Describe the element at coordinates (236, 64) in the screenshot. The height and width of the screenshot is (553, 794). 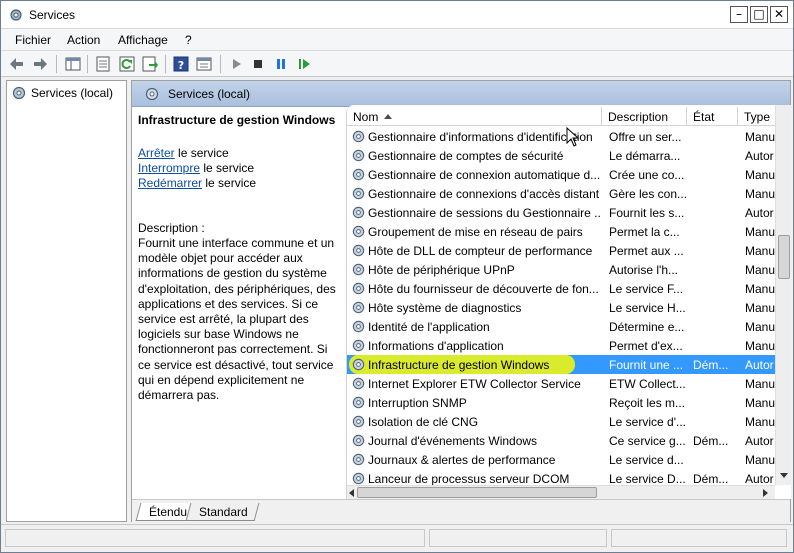
I see `play-icon` at that location.